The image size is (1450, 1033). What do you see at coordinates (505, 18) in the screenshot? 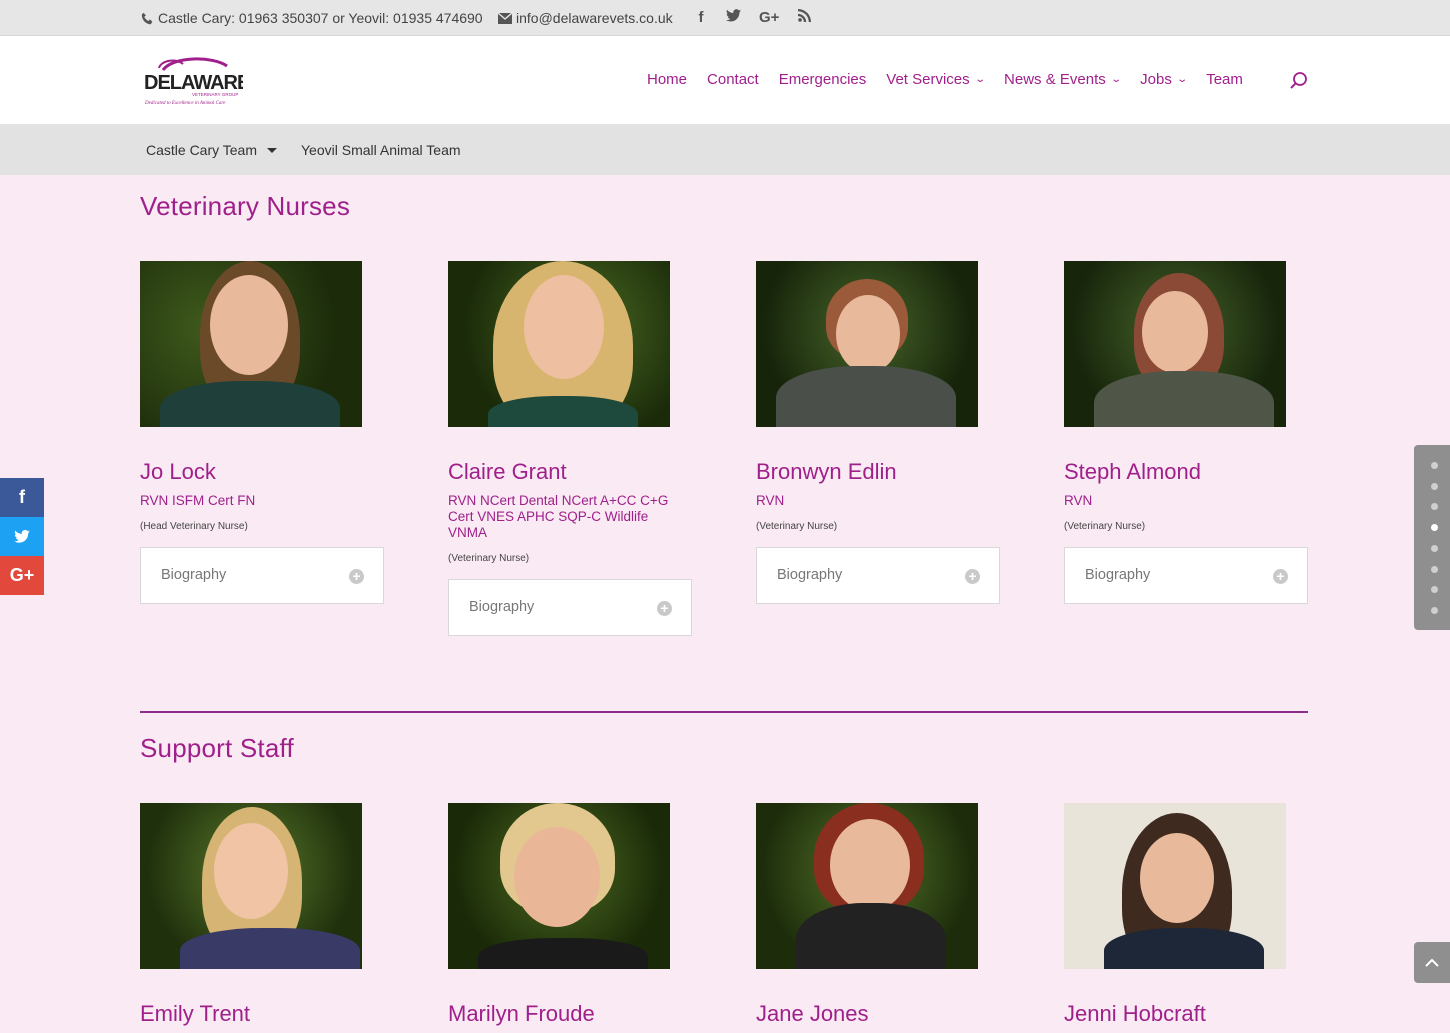
I see `envelope-icon` at bounding box center [505, 18].